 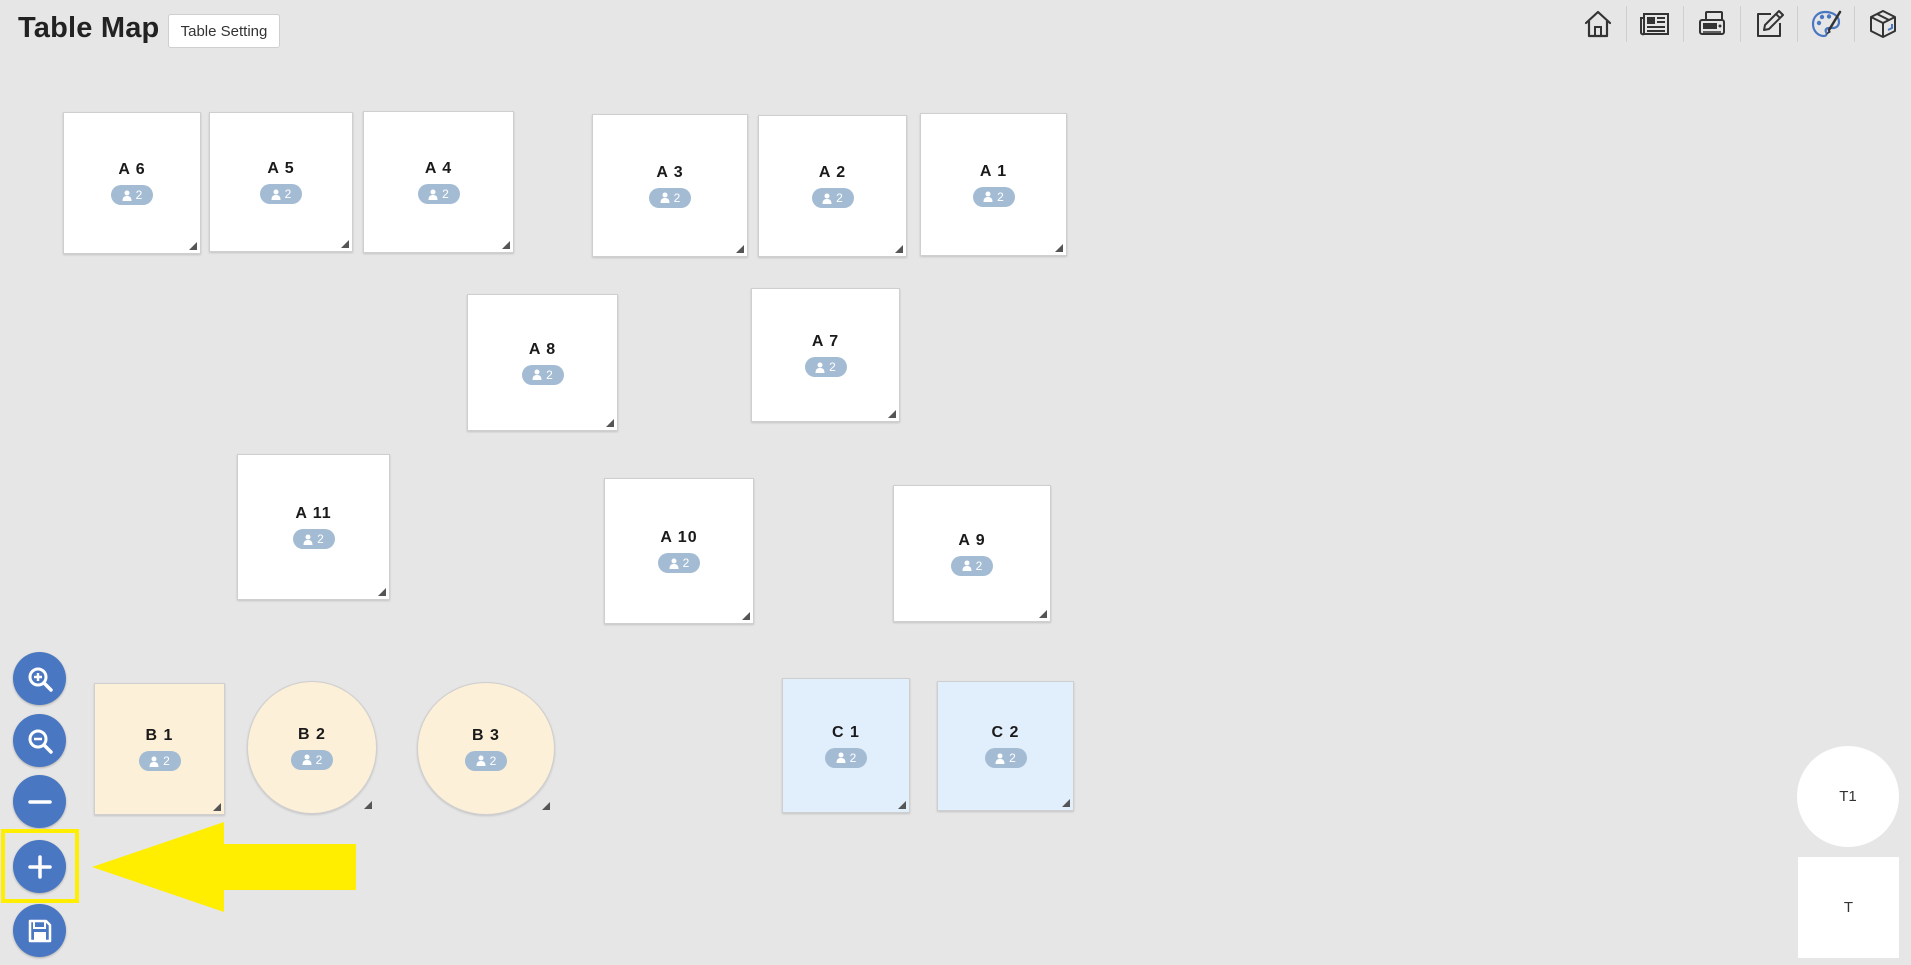 I want to click on table-name: A 2, so click(x=832, y=172).